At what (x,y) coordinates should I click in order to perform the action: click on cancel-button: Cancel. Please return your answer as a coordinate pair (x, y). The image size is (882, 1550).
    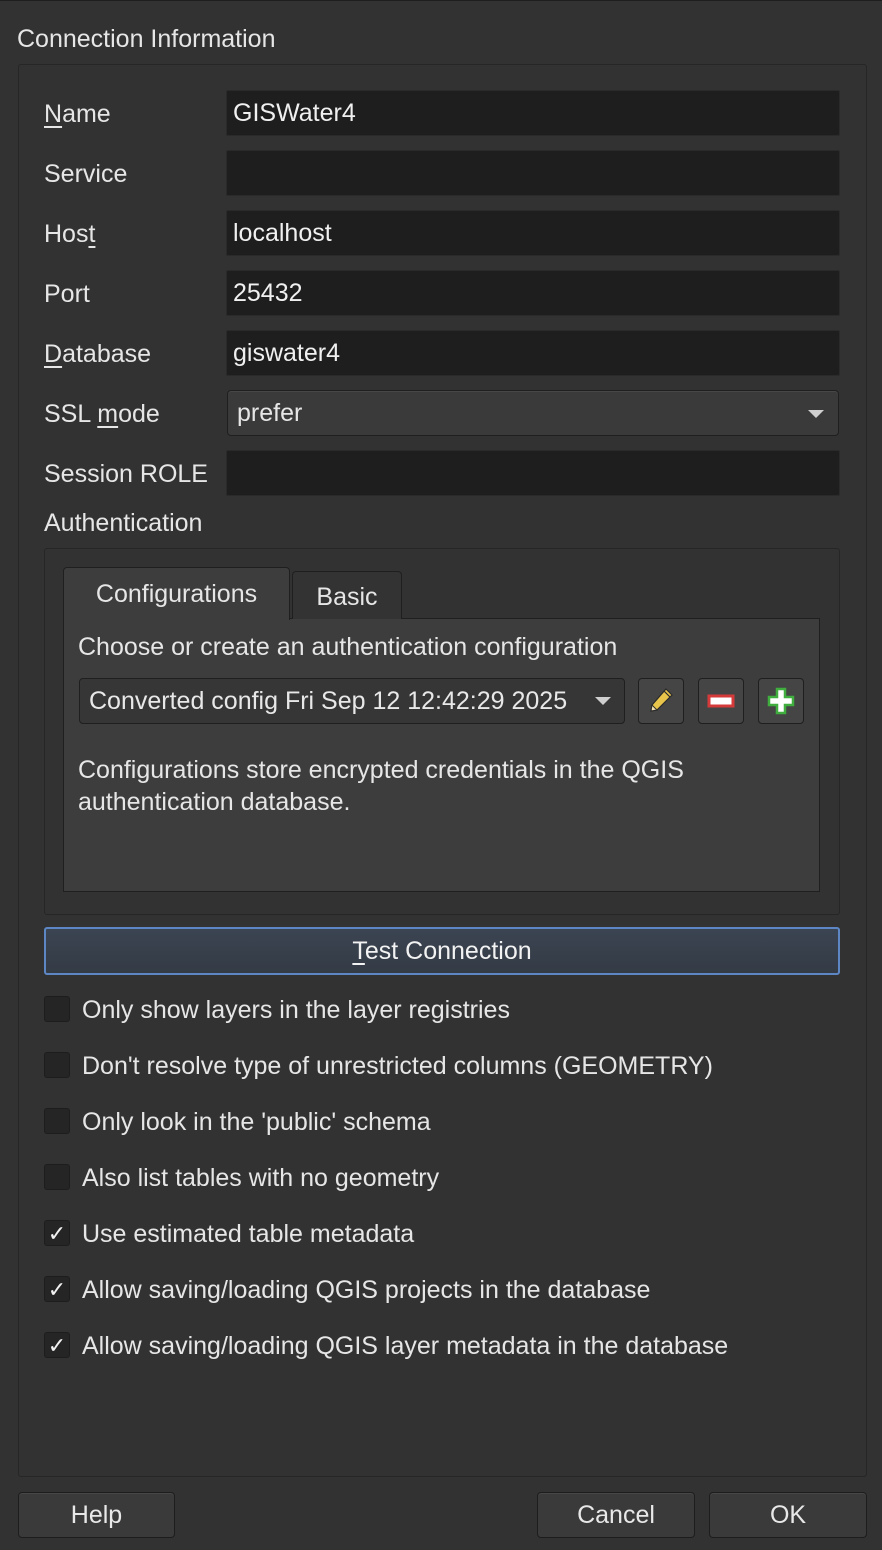
    Looking at the image, I should click on (616, 1515).